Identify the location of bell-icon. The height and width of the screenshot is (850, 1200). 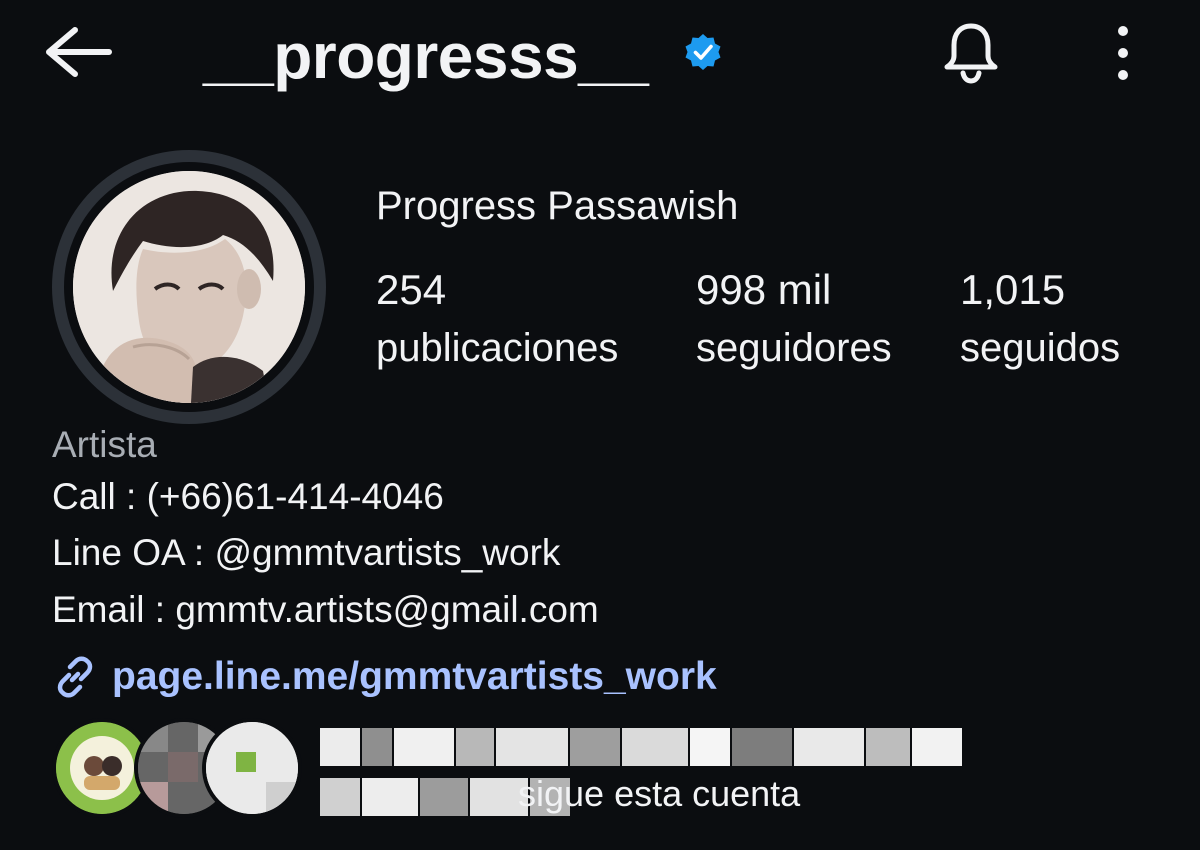
(971, 53).